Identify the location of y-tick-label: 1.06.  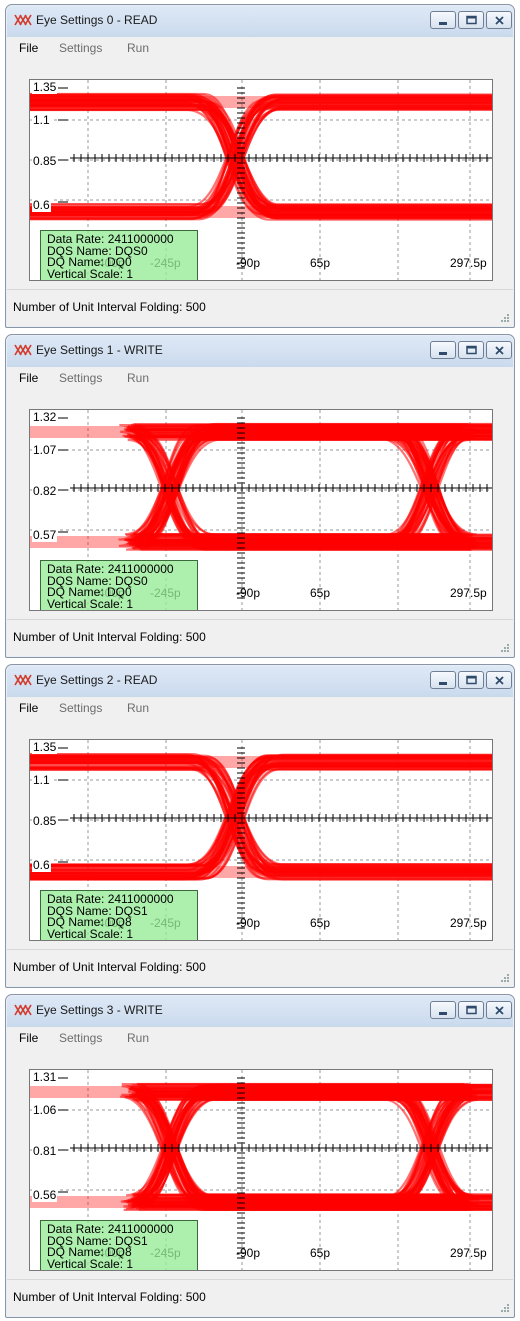
(45, 1110).